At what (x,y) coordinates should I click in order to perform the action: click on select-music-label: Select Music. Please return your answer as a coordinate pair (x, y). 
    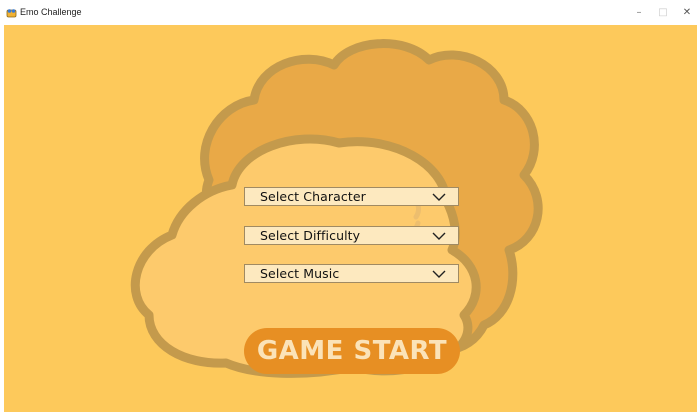
    Looking at the image, I should click on (300, 273).